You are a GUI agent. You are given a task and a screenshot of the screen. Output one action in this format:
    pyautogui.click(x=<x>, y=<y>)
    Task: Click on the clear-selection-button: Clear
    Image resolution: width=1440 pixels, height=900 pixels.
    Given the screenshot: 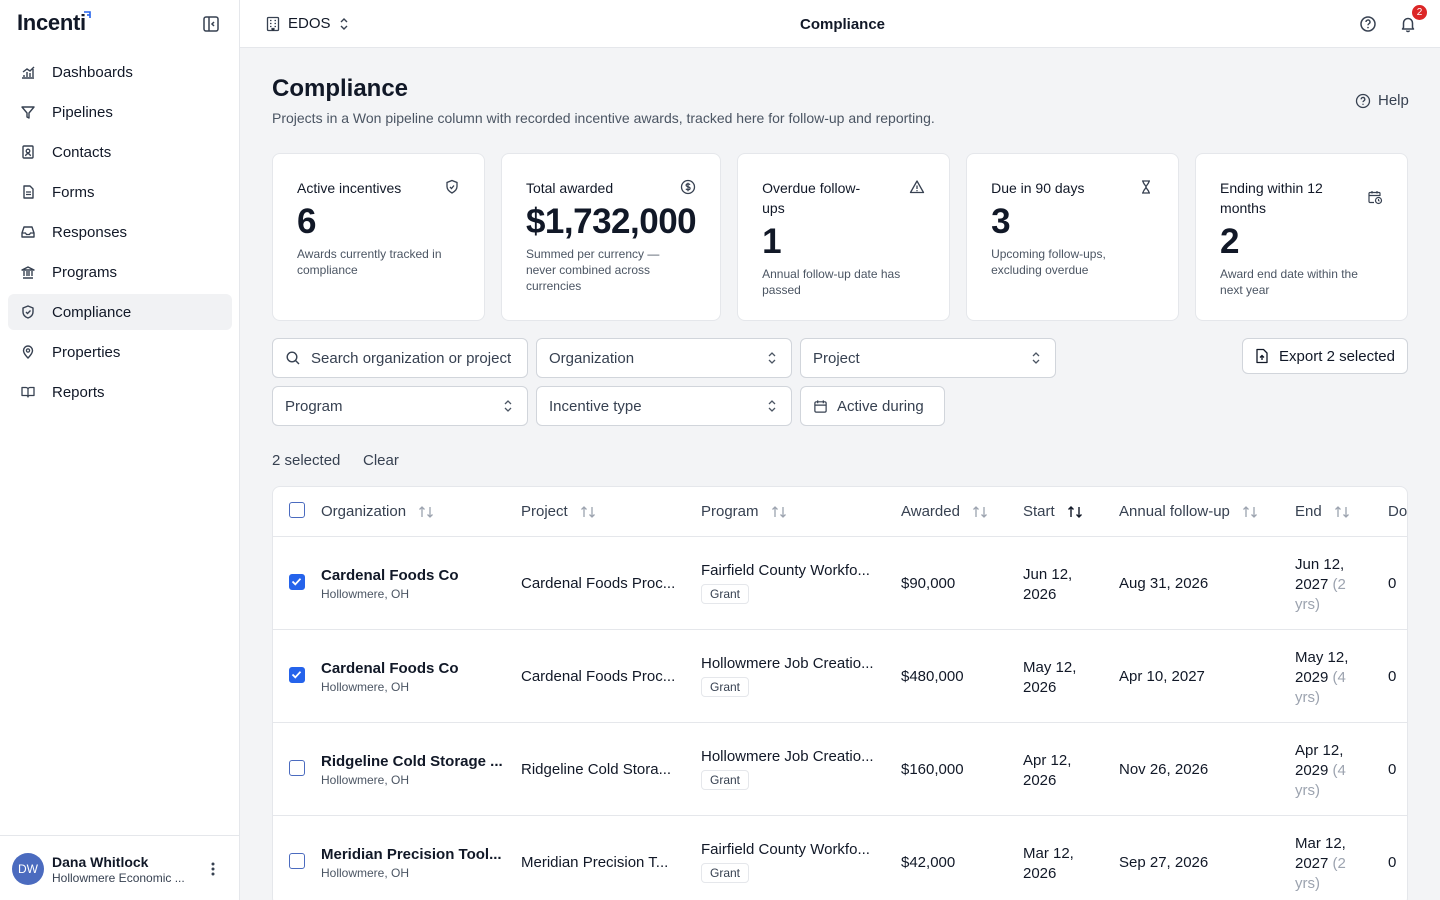 What is the action you would take?
    pyautogui.click(x=381, y=460)
    